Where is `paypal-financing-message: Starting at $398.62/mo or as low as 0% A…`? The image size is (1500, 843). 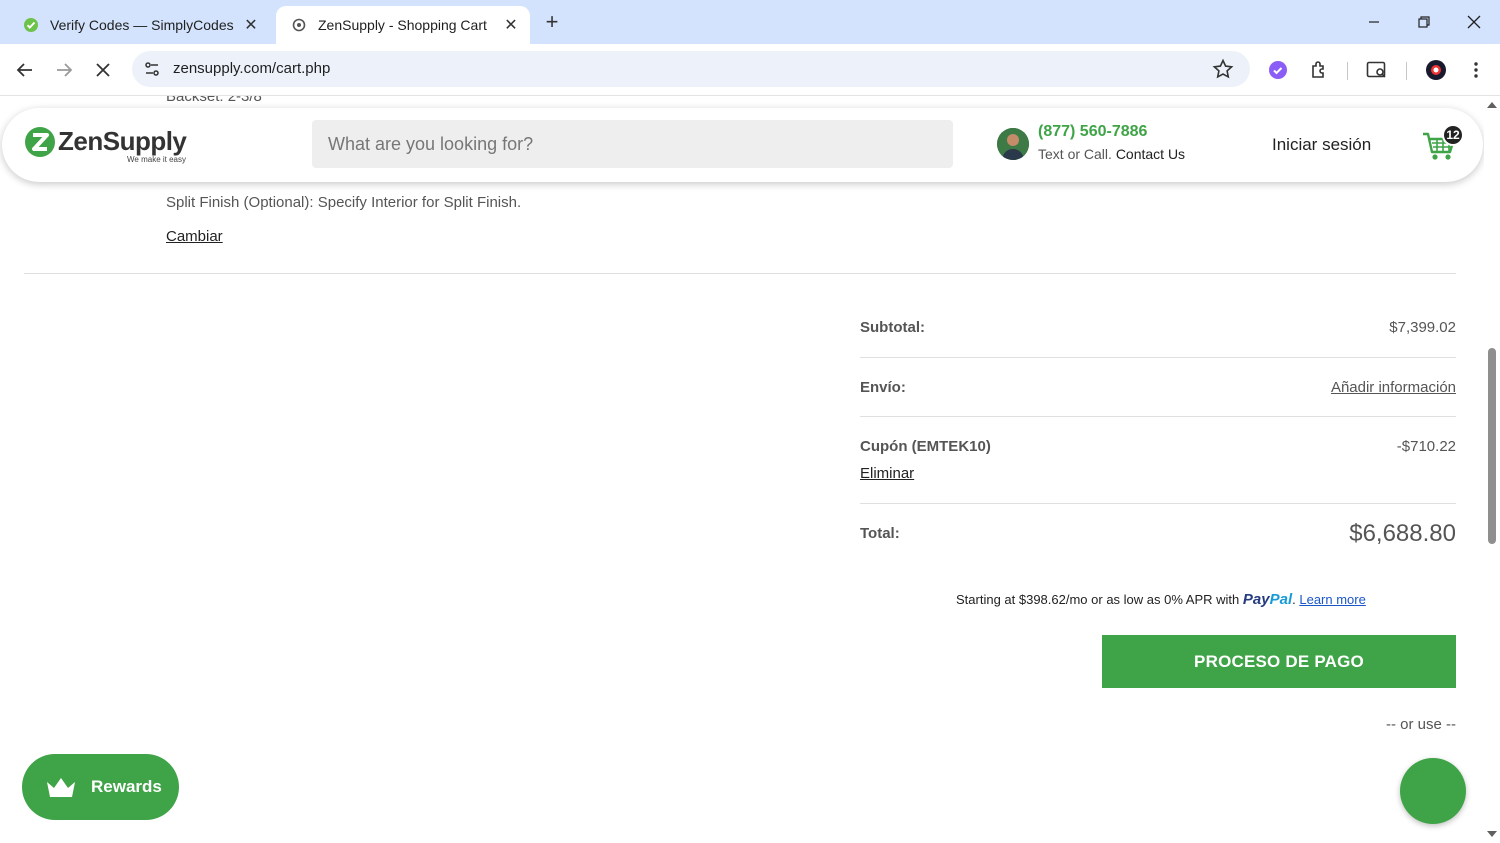 paypal-financing-message: Starting at $398.62/mo or as low as 0% A… is located at coordinates (1161, 599).